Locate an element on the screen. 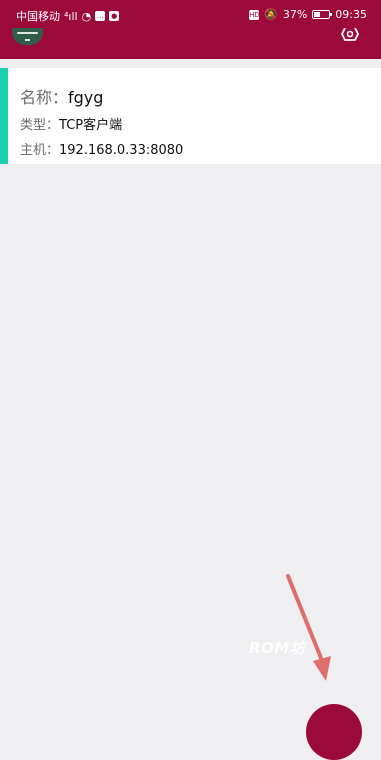 The height and width of the screenshot is (760, 381). app-bar is located at coordinates (190, 43).